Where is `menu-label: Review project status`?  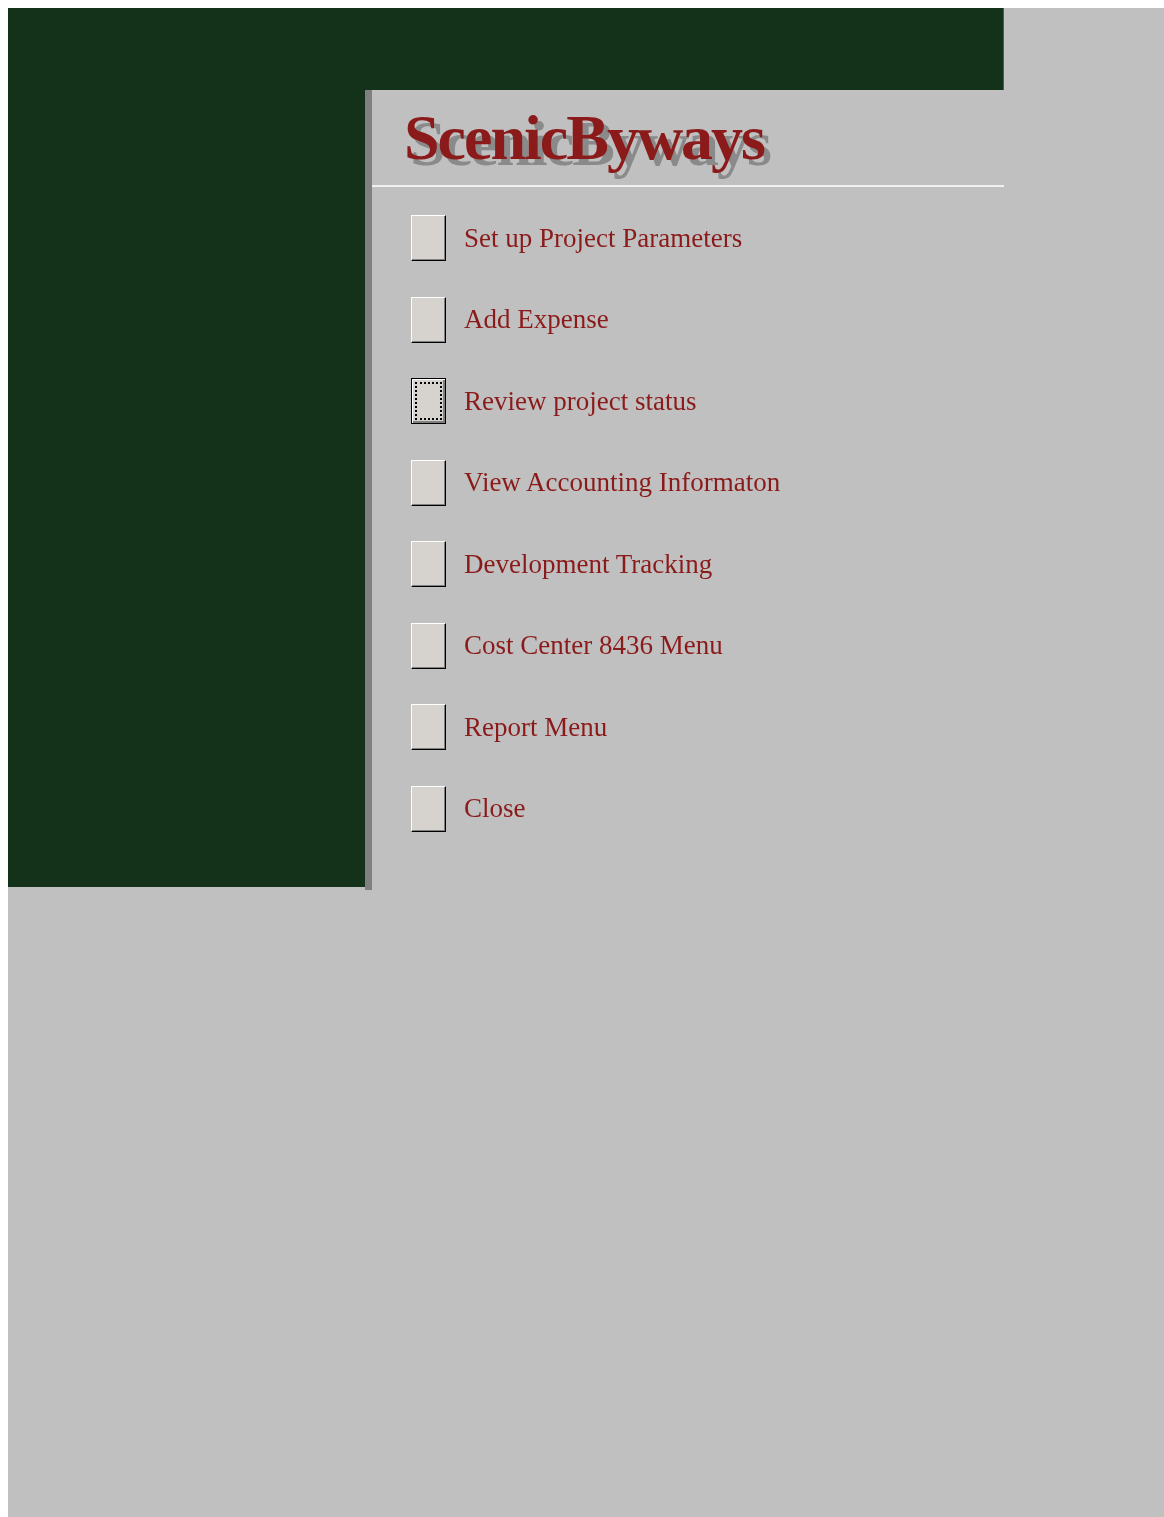 menu-label: Review project status is located at coordinates (580, 401).